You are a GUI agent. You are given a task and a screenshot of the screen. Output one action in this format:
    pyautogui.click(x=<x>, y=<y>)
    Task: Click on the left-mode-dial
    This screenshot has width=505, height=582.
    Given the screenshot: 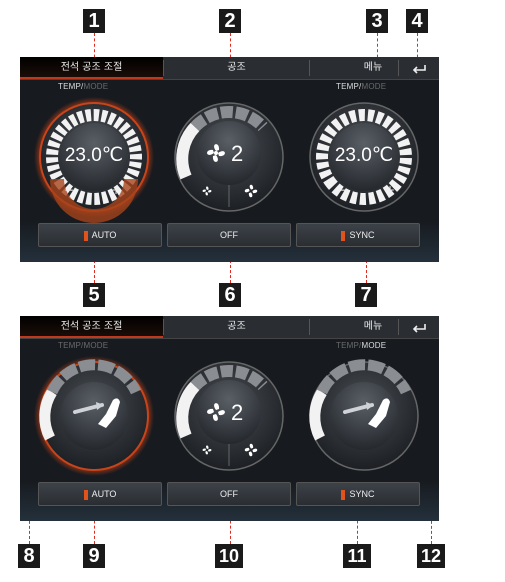 What is the action you would take?
    pyautogui.click(x=94, y=416)
    